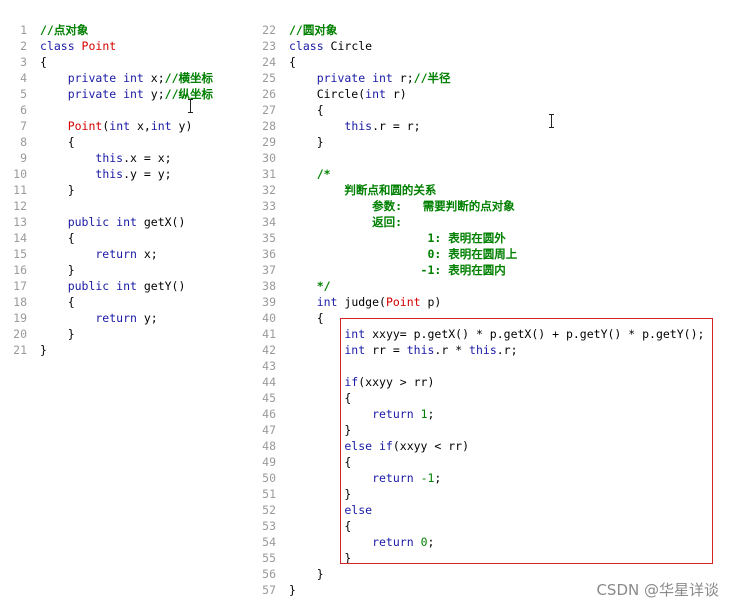 Image resolution: width=733 pixels, height=606 pixels. Describe the element at coordinates (125, 334) in the screenshot. I see `code-line: 20 }` at that location.